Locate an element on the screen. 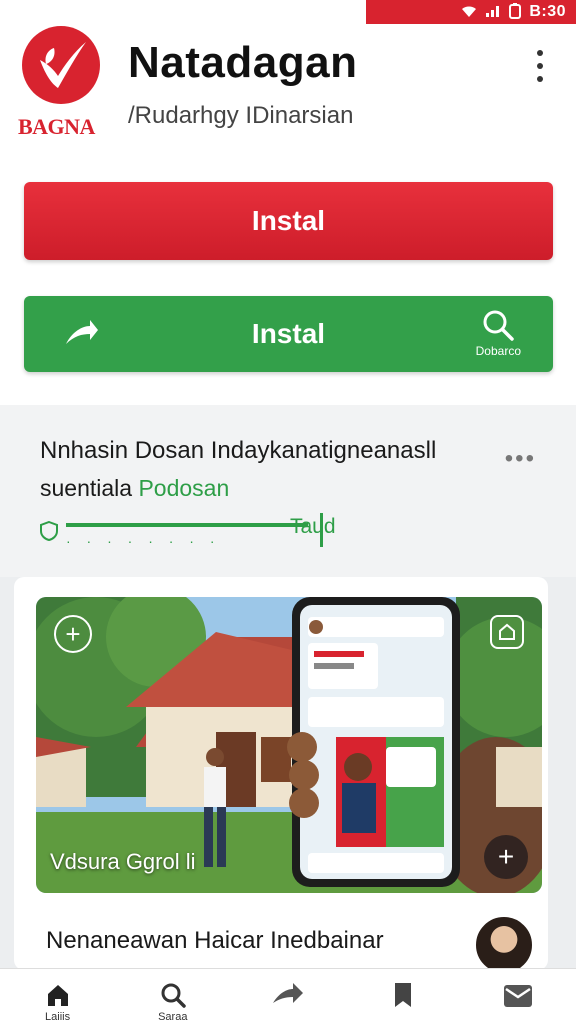  avatar is located at coordinates (504, 945).